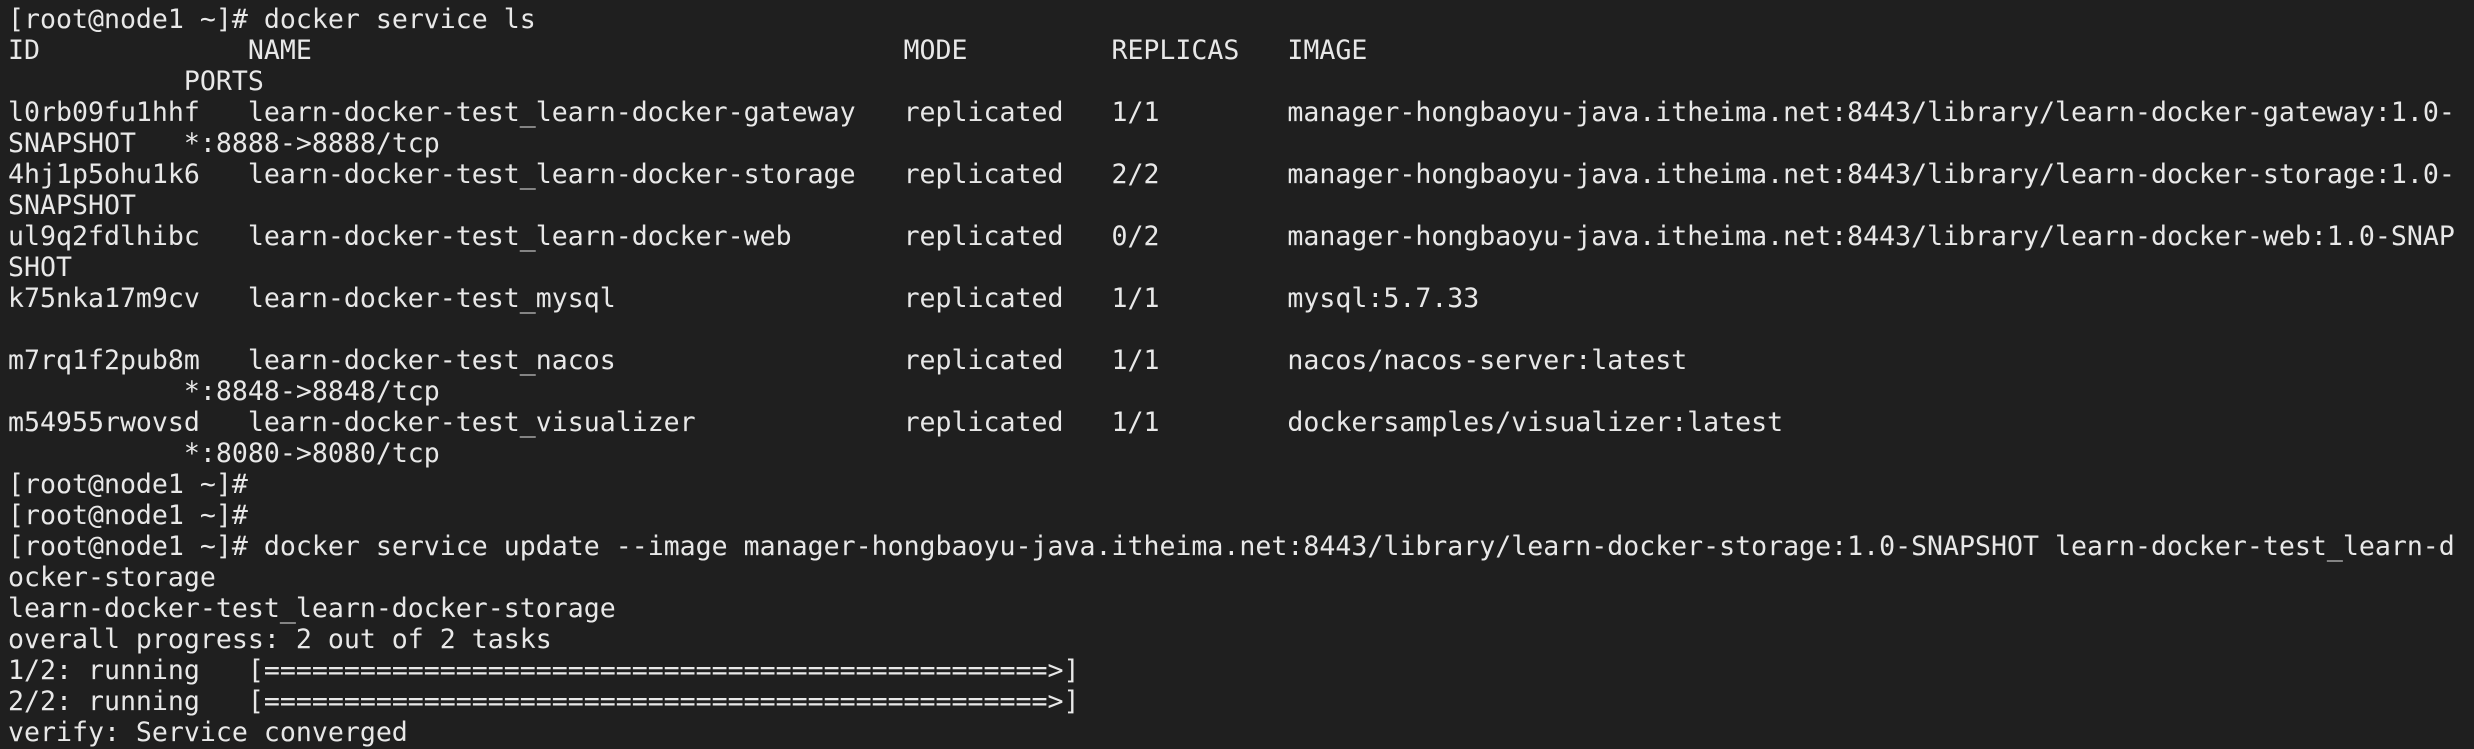 Image resolution: width=2474 pixels, height=749 pixels. What do you see at coordinates (1199, 174) in the screenshot?
I see `cell-replicas: 2/2` at bounding box center [1199, 174].